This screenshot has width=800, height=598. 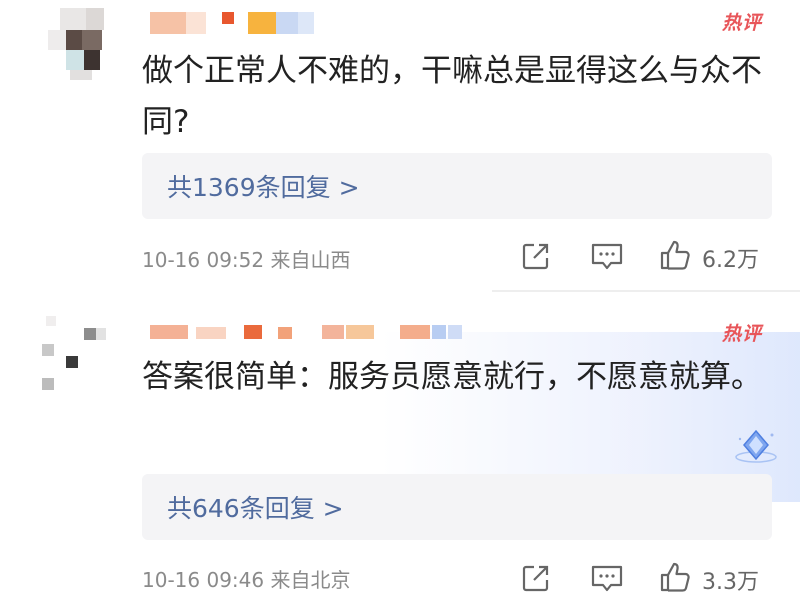 I want to click on like-count: 6.2万, so click(x=730, y=260).